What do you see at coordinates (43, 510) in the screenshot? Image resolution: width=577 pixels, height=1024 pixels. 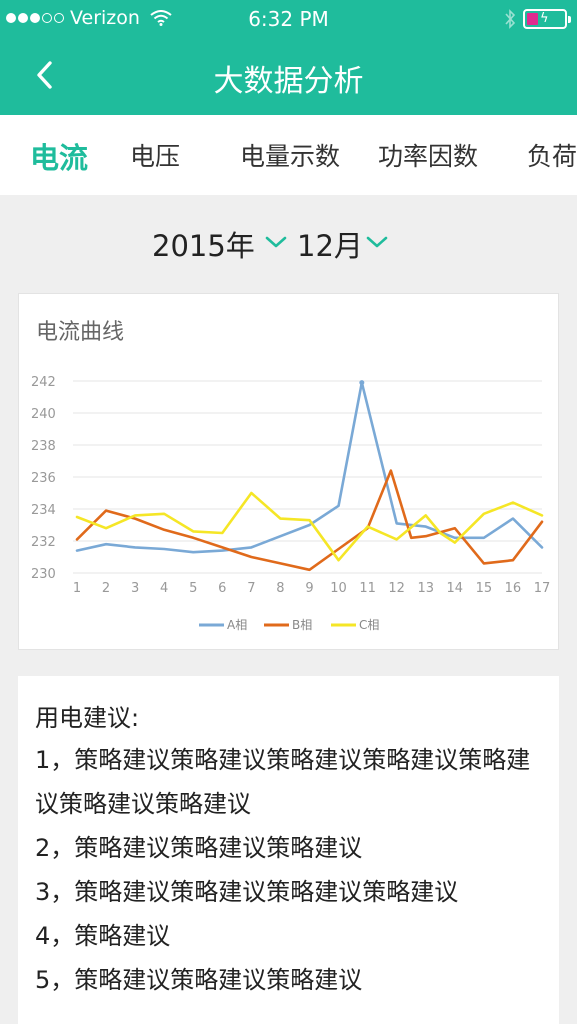 I see `y-tick-label: 234` at bounding box center [43, 510].